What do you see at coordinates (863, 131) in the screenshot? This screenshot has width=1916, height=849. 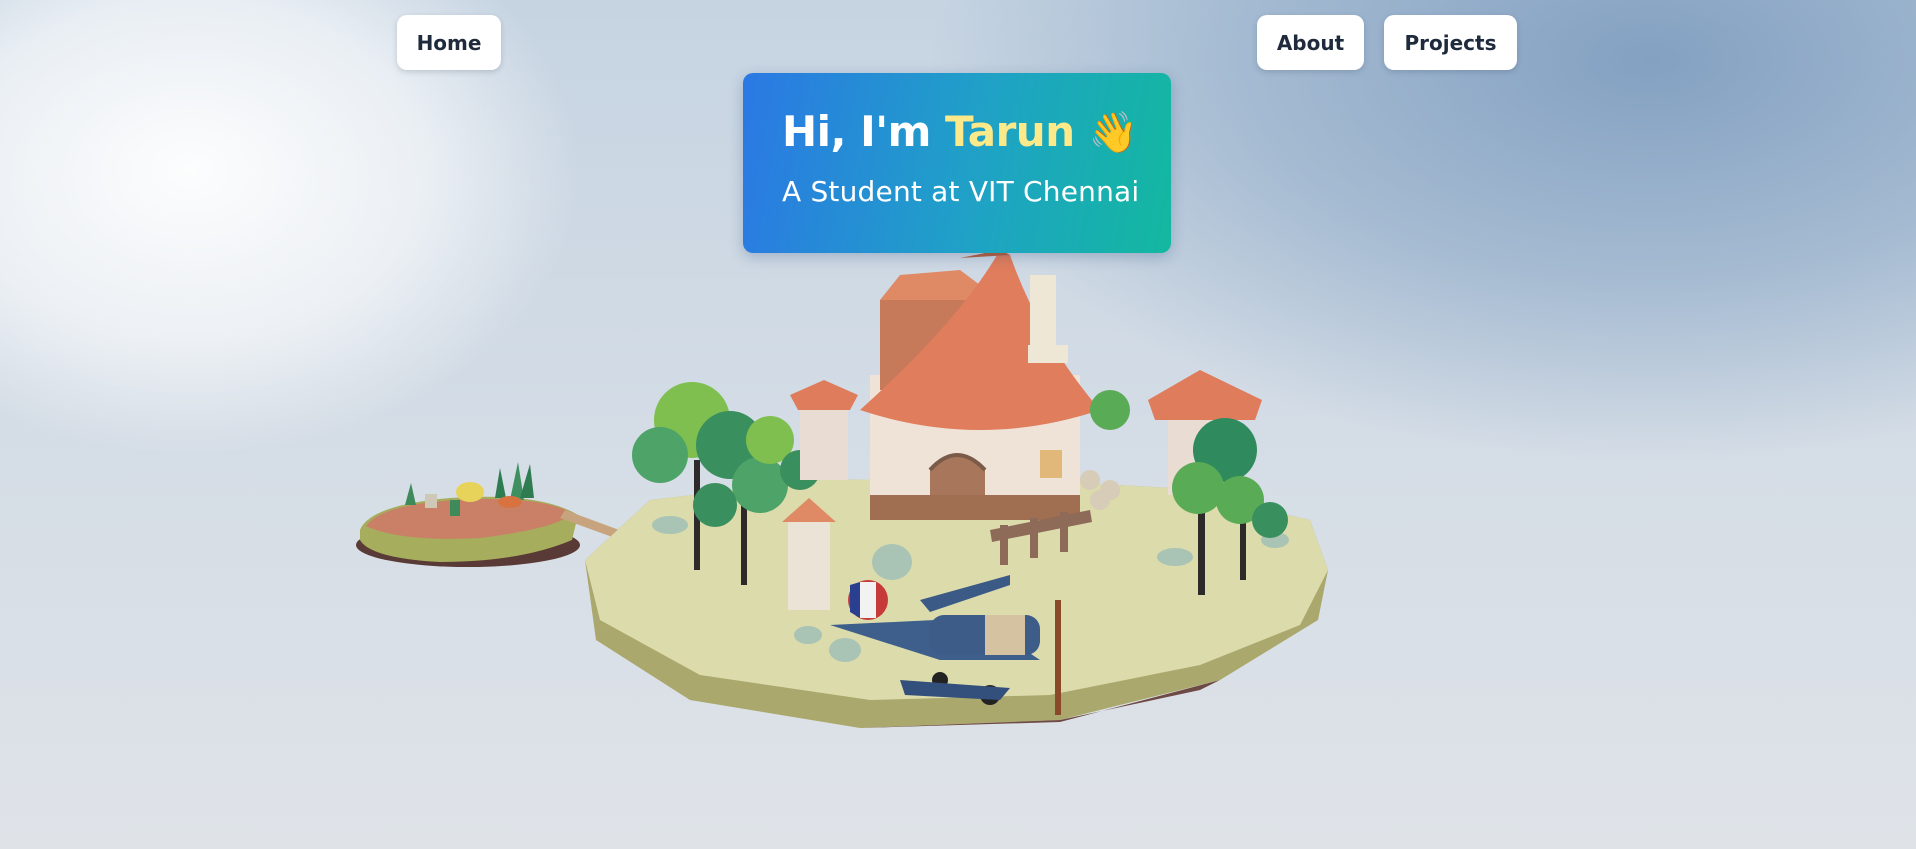 I see `greeting-text: Hi, I'm` at bounding box center [863, 131].